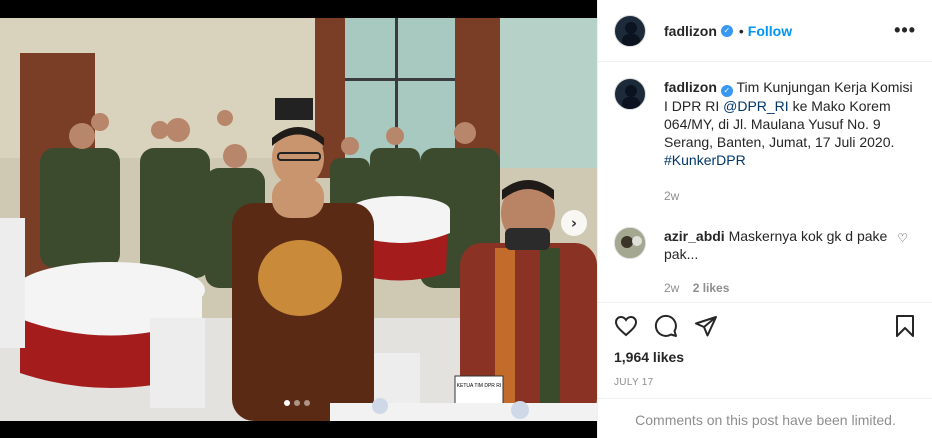 The width and height of the screenshot is (932, 438). Describe the element at coordinates (574, 223) in the screenshot. I see `chevron-right-icon: ›` at that location.